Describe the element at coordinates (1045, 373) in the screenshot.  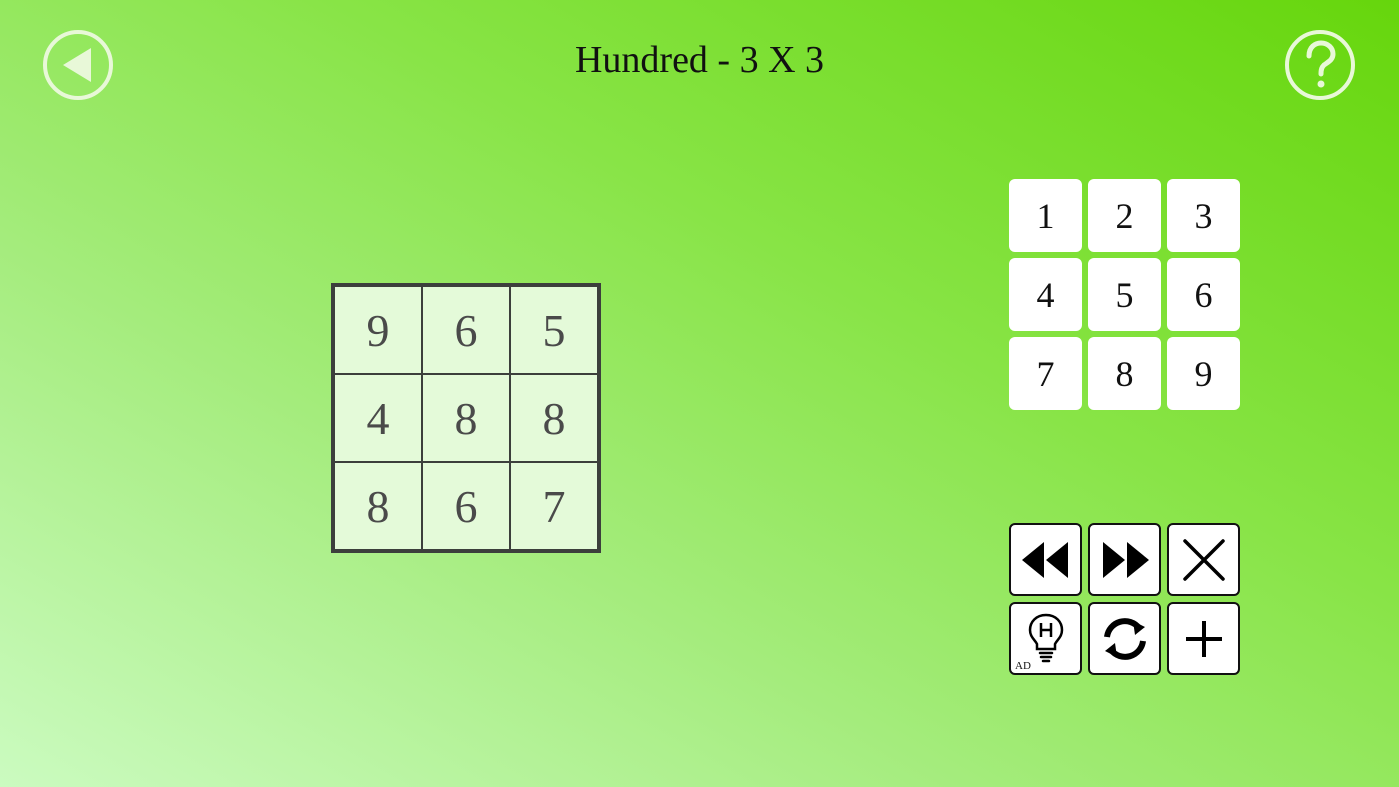
I see `keypad-key-7: 7` at that location.